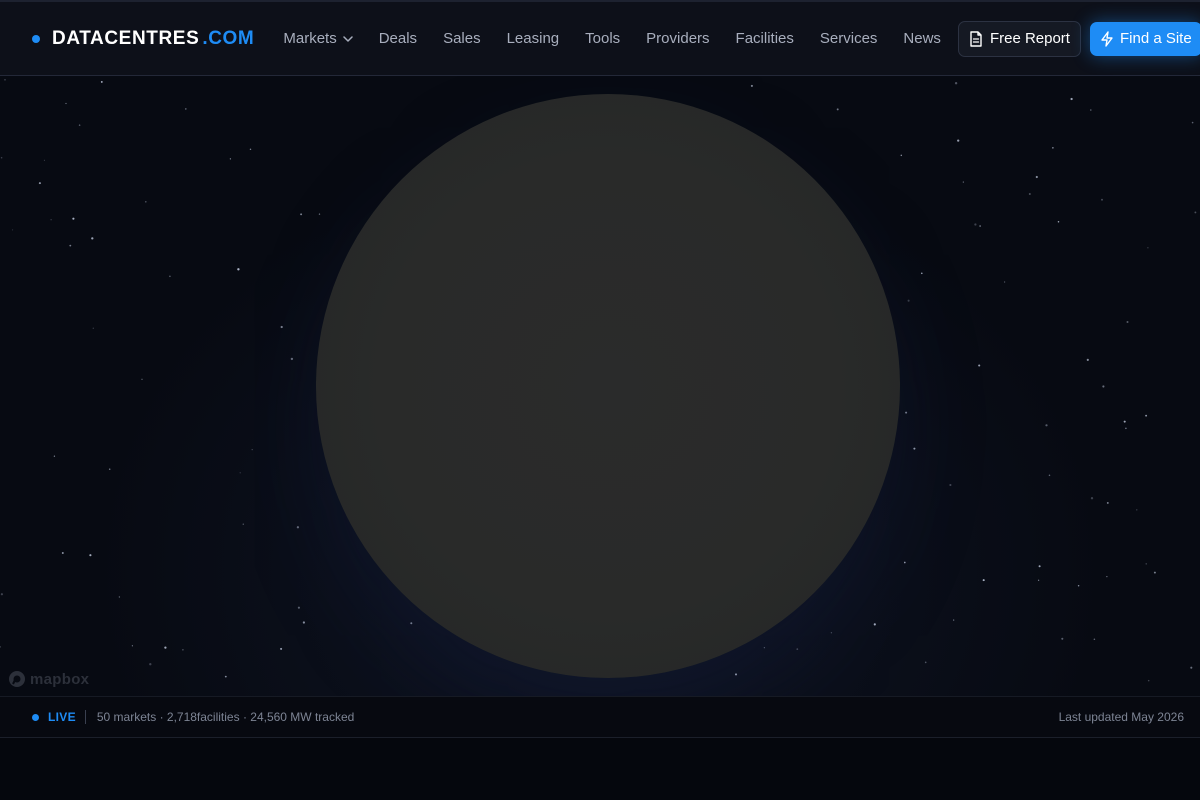 The image size is (1200, 800). I want to click on nav-item-news: News, so click(922, 38).